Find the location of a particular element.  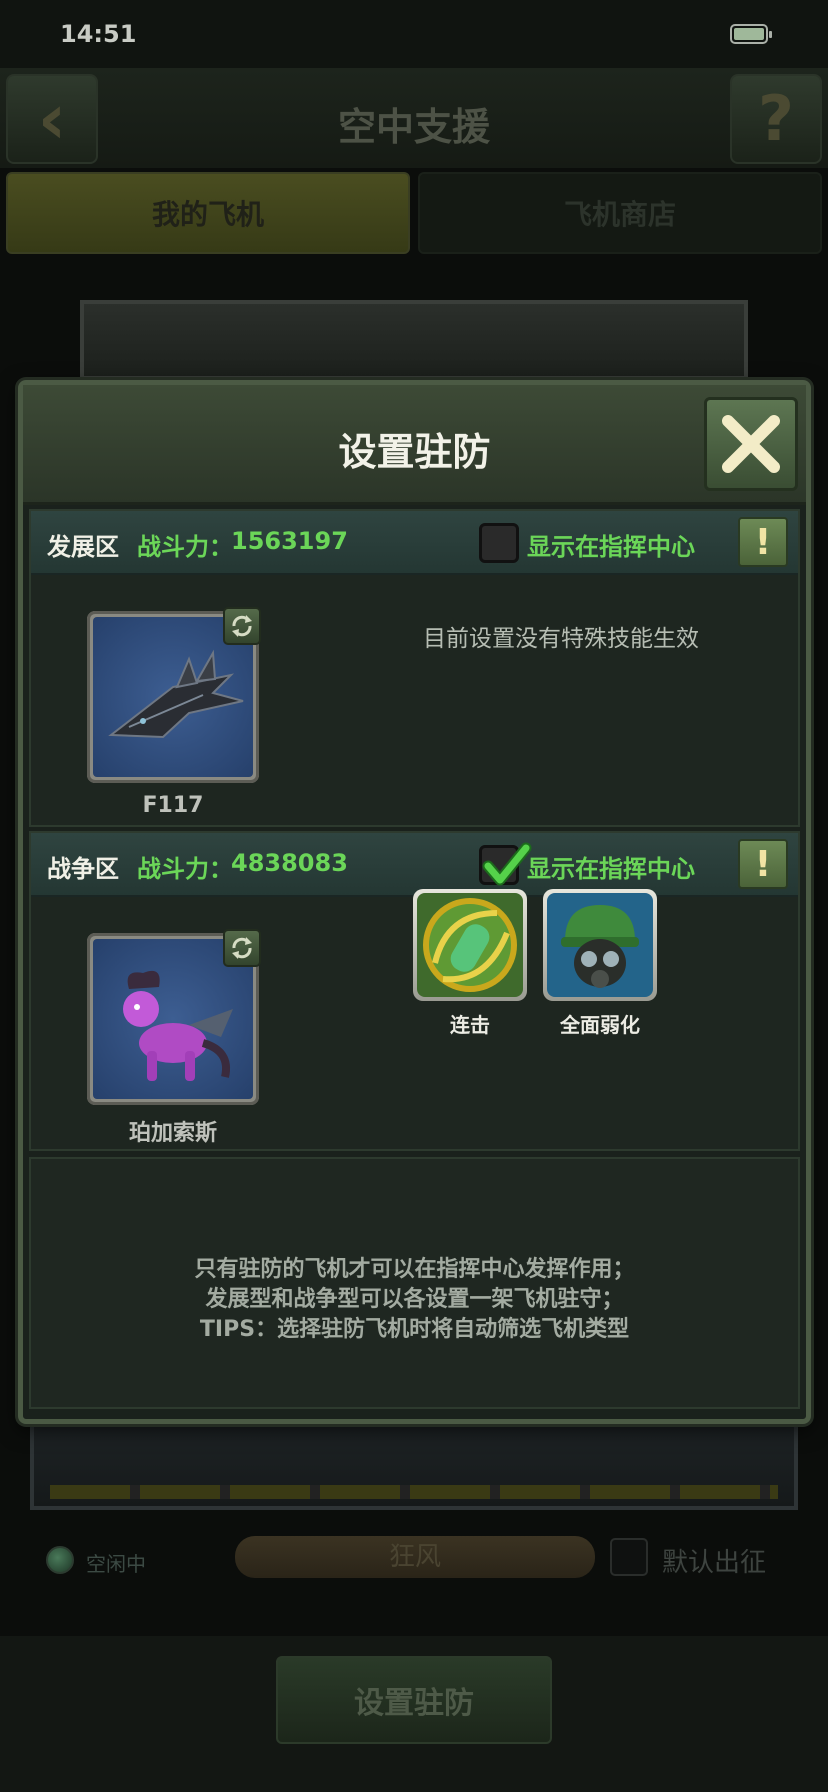

question-mark-icon: ? is located at coordinates (776, 118).